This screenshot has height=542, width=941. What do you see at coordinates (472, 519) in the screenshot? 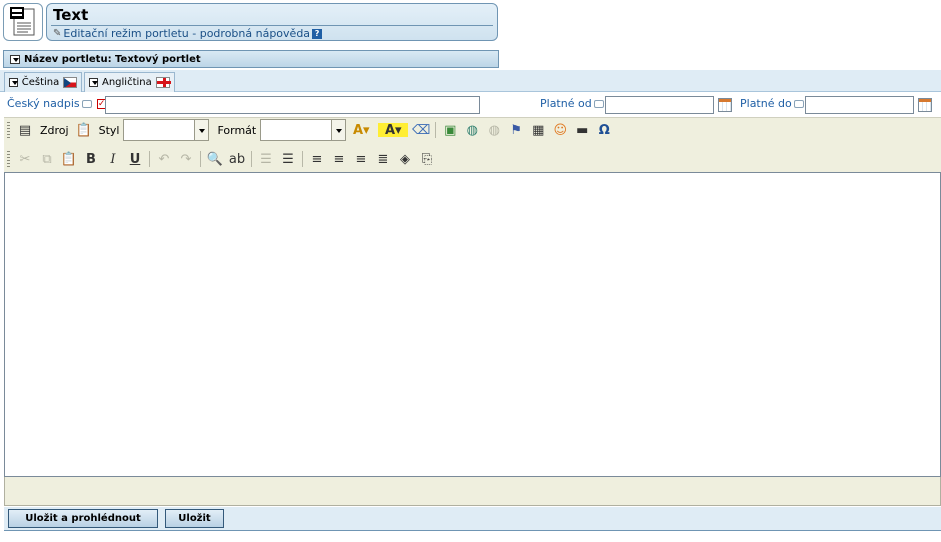
I see `action-bar: Uložit a prohlédnout Uložit` at bounding box center [472, 519].